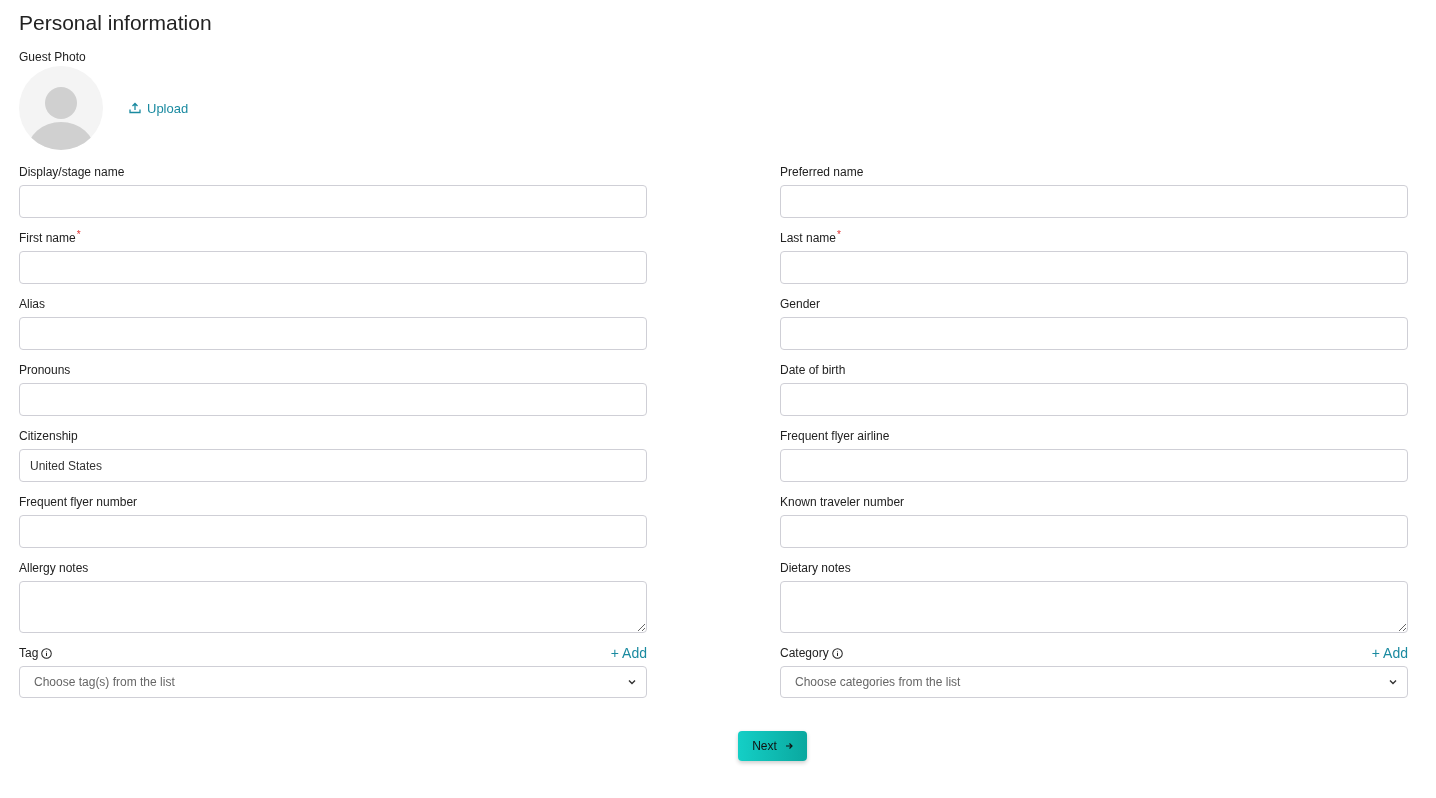 The width and height of the screenshot is (1436, 798). I want to click on field-label: Pronouns, so click(45, 370).